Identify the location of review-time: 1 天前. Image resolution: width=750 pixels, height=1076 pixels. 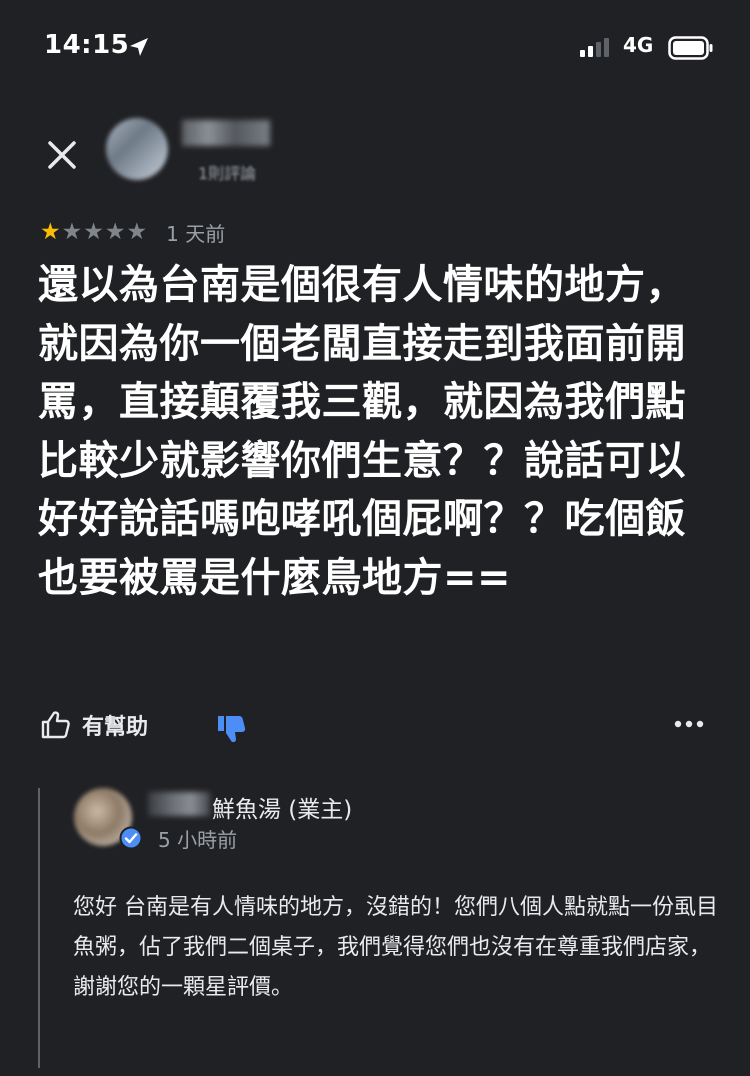
(196, 233).